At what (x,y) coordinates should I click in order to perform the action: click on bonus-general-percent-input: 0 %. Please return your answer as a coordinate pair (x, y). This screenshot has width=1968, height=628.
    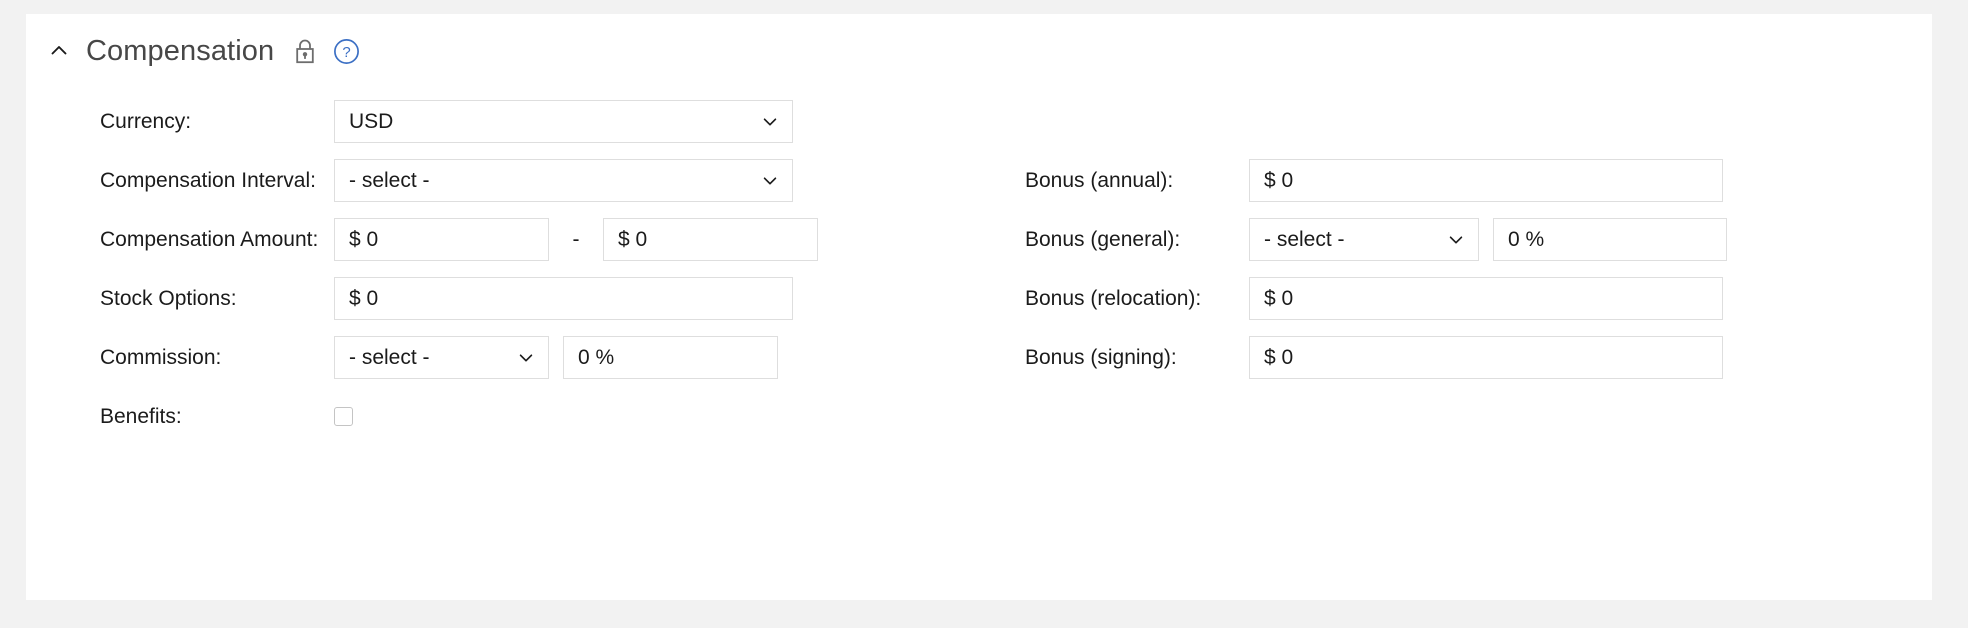
    Looking at the image, I should click on (1610, 239).